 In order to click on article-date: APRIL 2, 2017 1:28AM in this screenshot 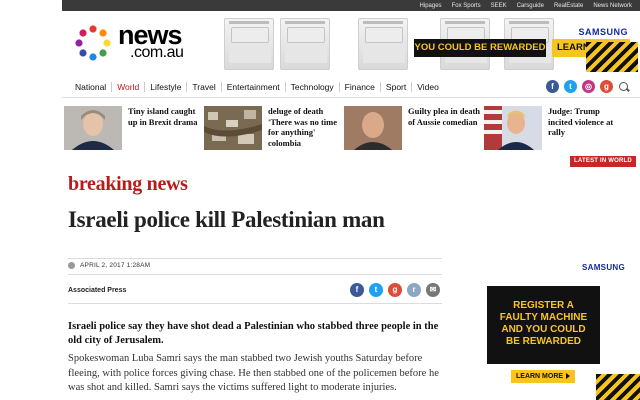, I will do `click(115, 265)`.